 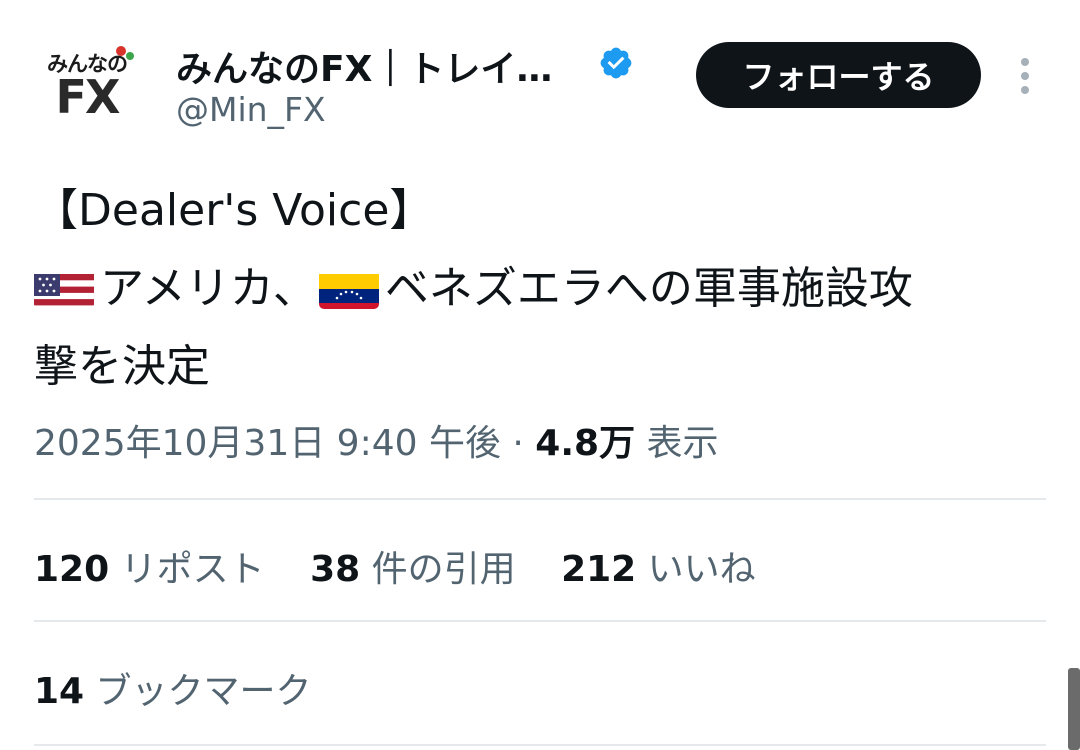 I want to click on tweet-line-2: アメリカ、 ベネズエラへの軍事施設攻, so click(x=539, y=289).